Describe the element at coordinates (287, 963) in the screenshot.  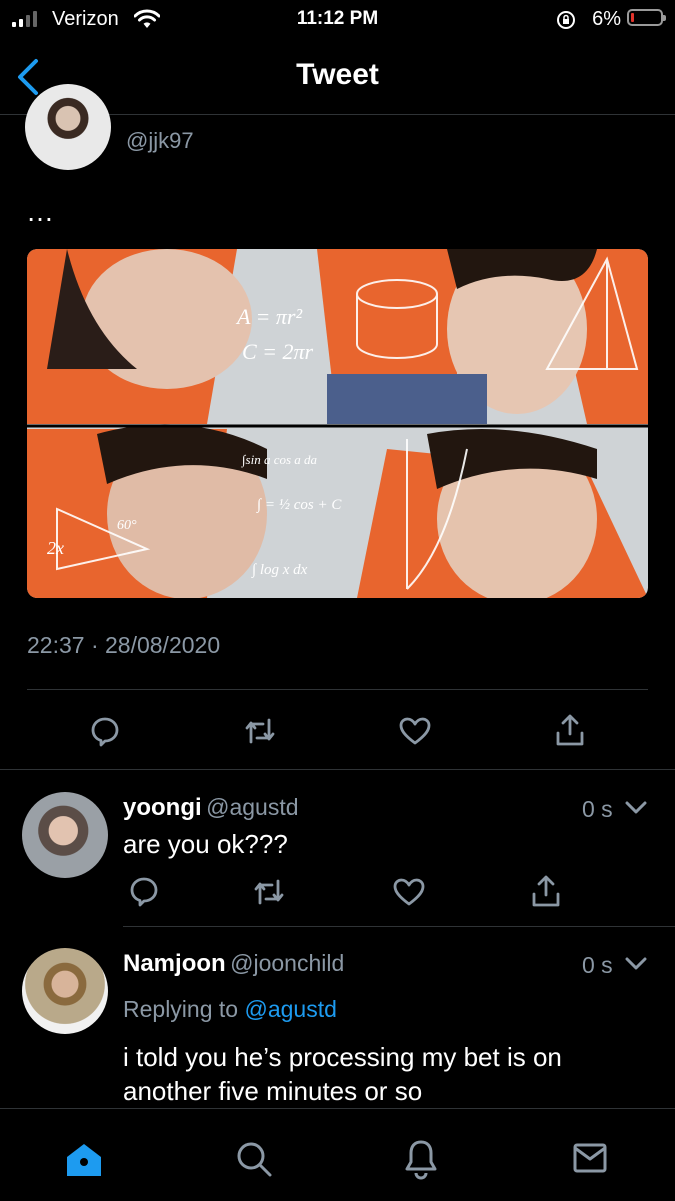
I see `reply-author-handle: @joonchild` at that location.